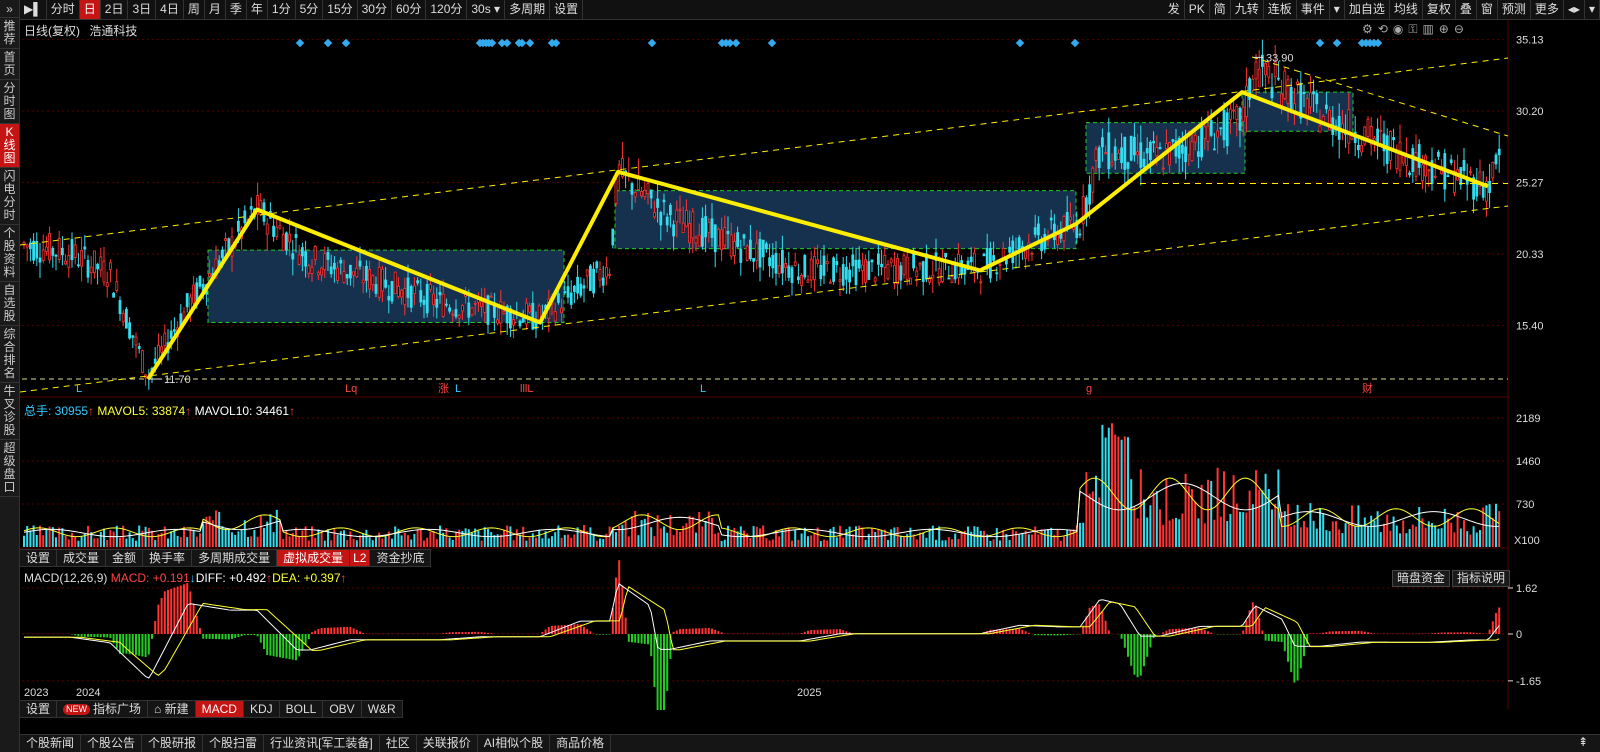  I want to click on toolbar-right-button-0: 发, so click(1174, 9).